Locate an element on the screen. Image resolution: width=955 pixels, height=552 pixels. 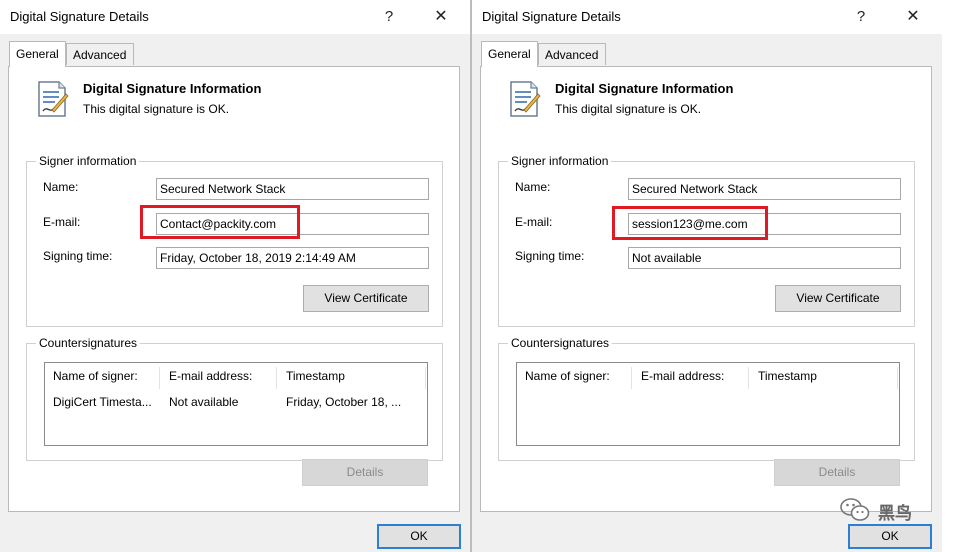
wechat-icon is located at coordinates (855, 509).